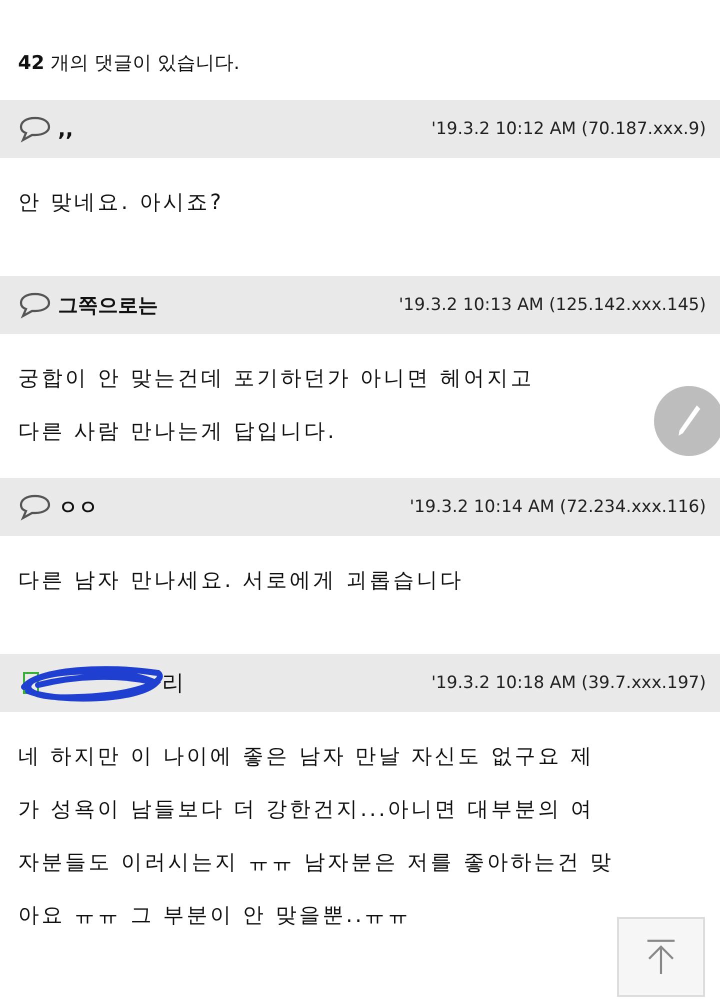 Image resolution: width=720 pixels, height=999 pixels. I want to click on comment-body: 안 맞네요. 아시죠?, so click(121, 202).